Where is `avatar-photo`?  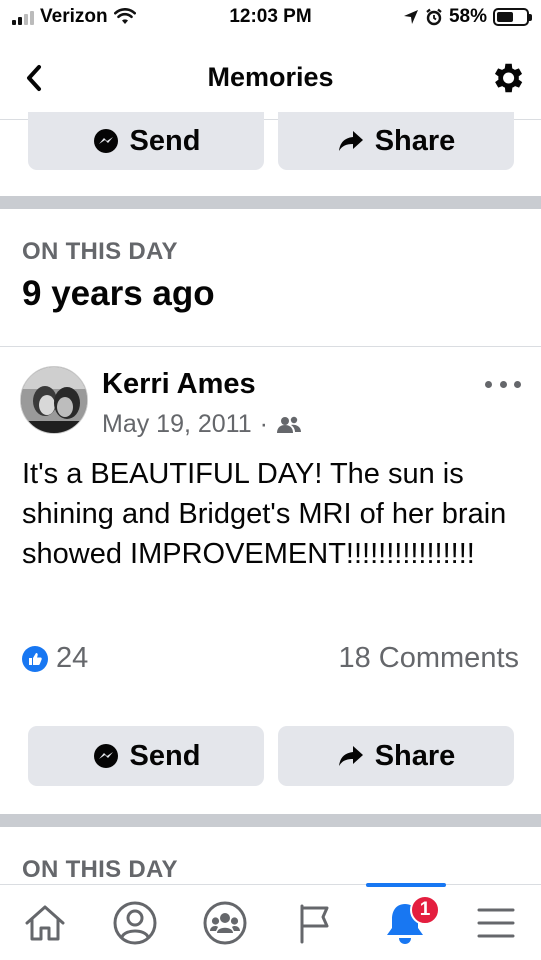 avatar-photo is located at coordinates (54, 400).